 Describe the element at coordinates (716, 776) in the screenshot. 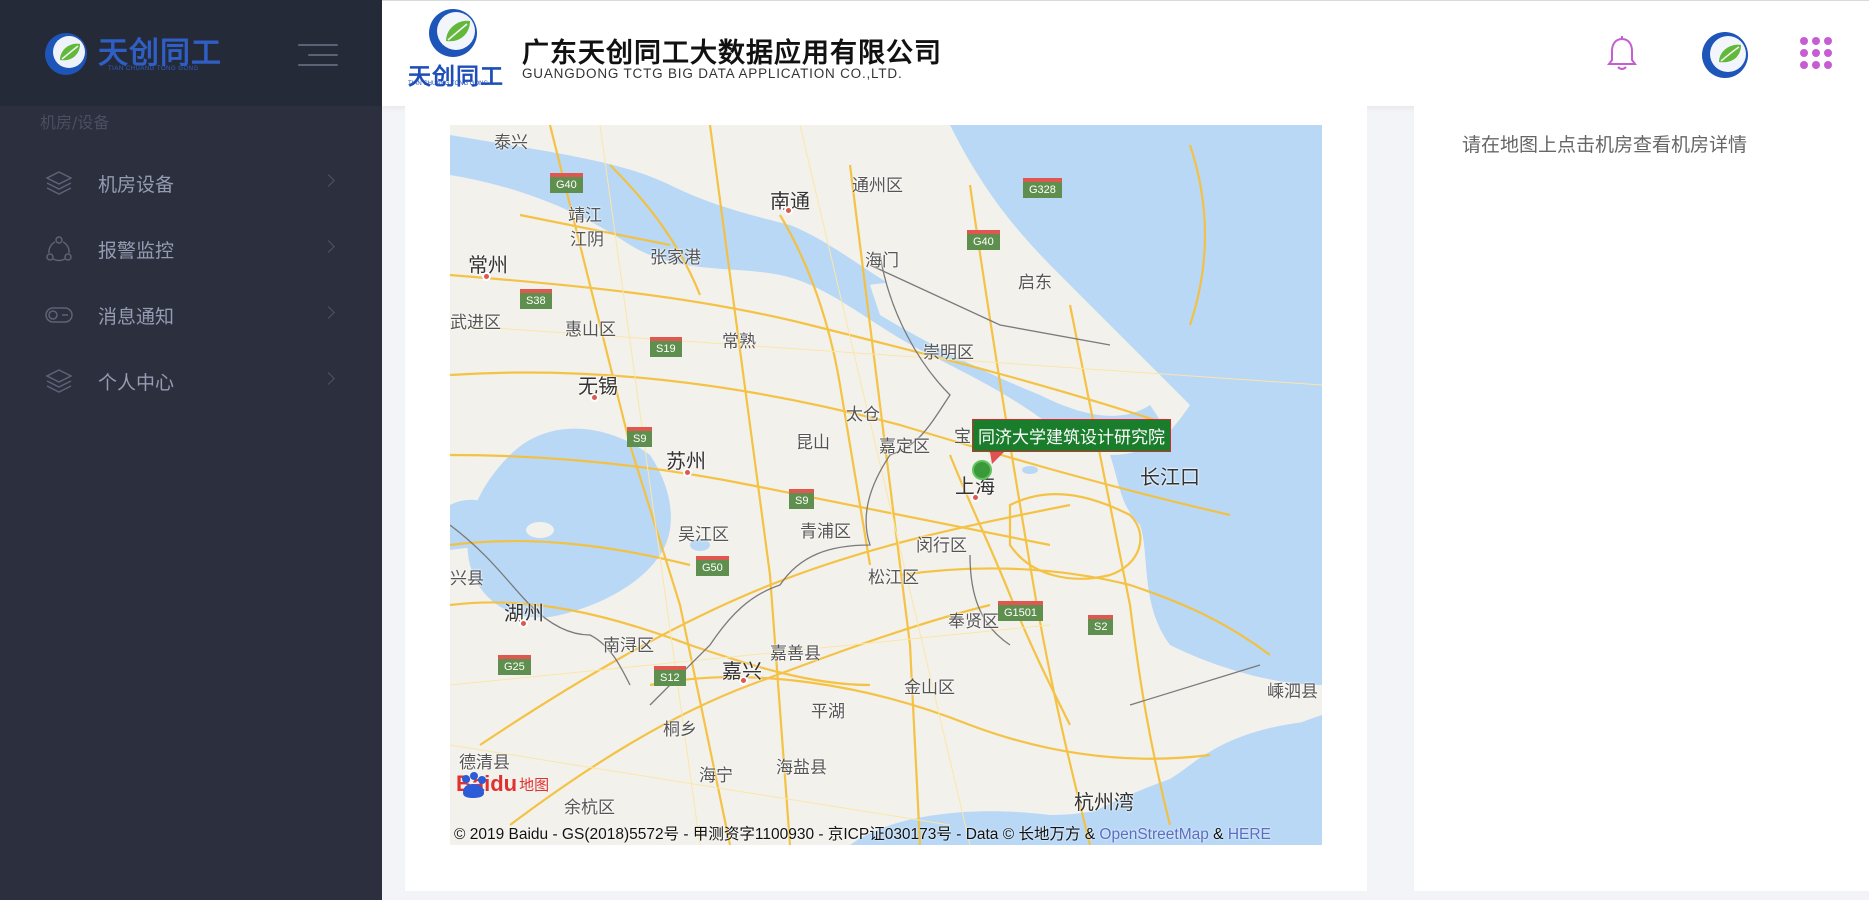

I see `map-place-label: 海宁` at that location.